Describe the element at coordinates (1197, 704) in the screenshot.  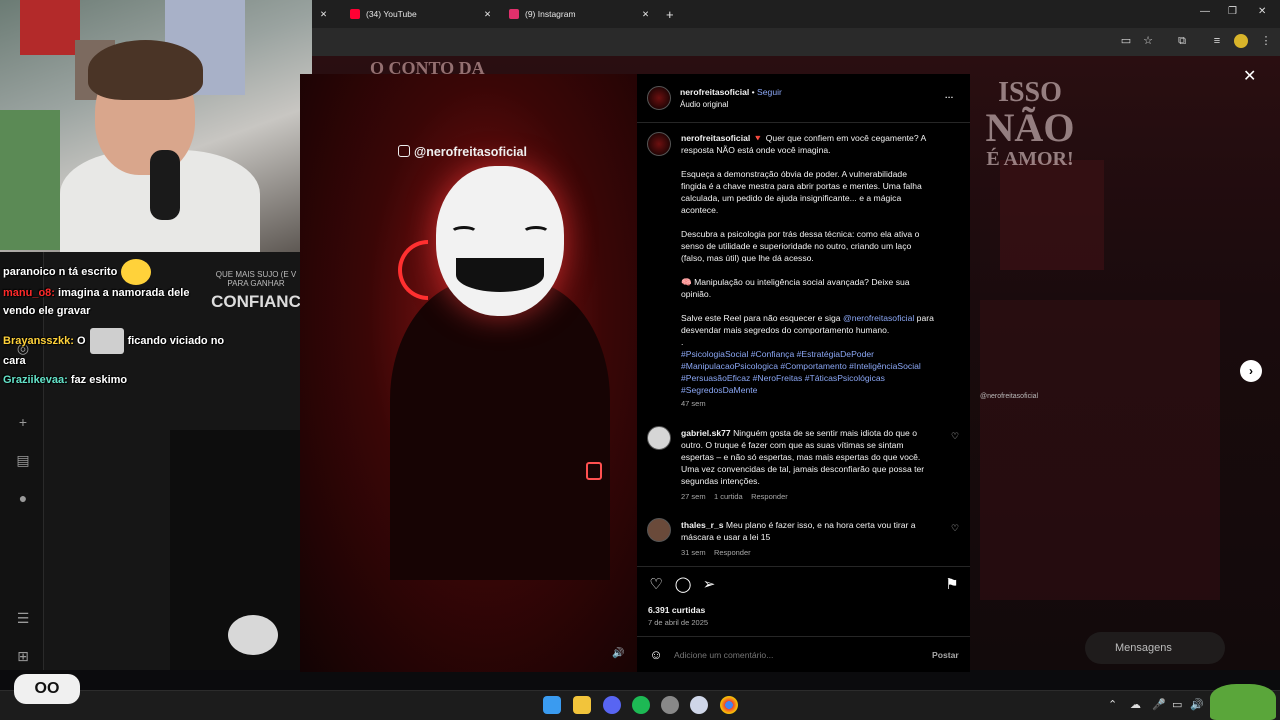
I see `volume-tray-icon: 🔊` at that location.